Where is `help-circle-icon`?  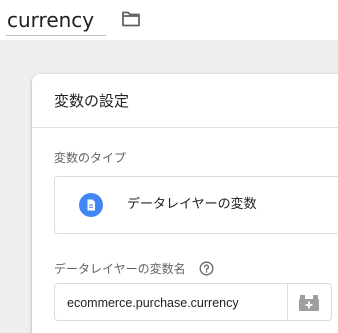 help-circle-icon is located at coordinates (206, 268).